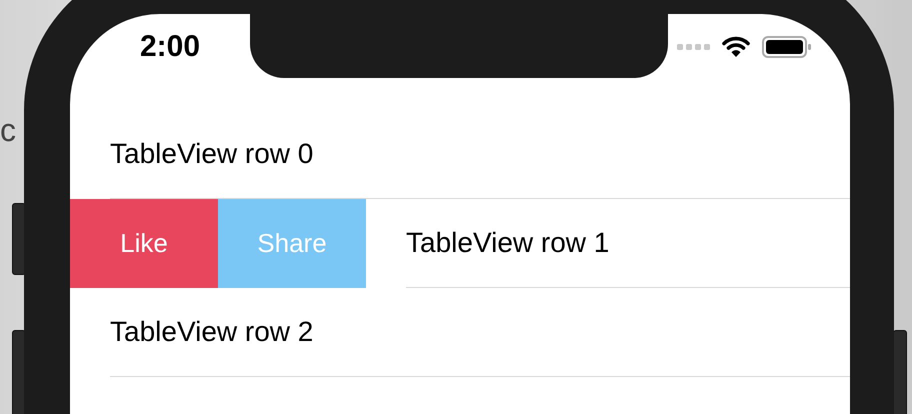  What do you see at coordinates (212, 332) in the screenshot?
I see `row-label: TableView row 2` at bounding box center [212, 332].